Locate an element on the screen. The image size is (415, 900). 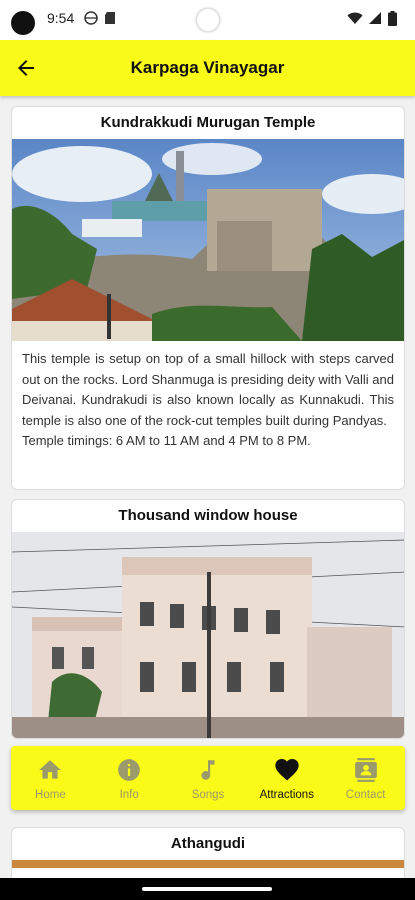
nav-label: Home is located at coordinates (50, 795).